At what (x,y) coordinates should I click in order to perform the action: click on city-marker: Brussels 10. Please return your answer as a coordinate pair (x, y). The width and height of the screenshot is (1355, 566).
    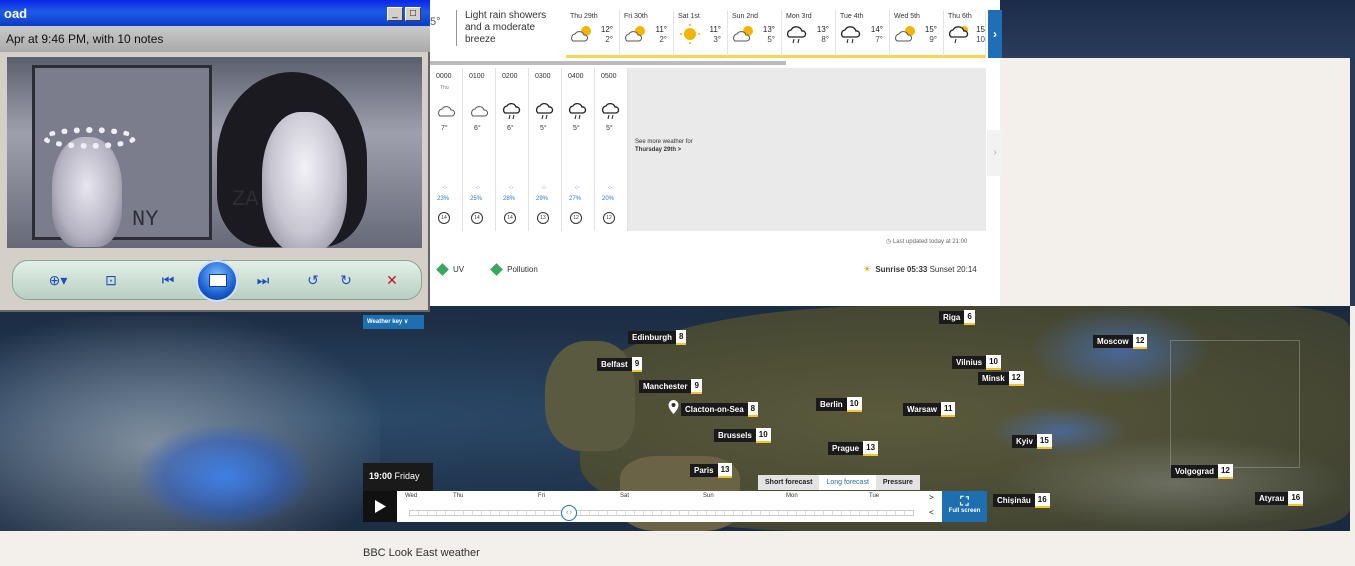
    Looking at the image, I should click on (742, 435).